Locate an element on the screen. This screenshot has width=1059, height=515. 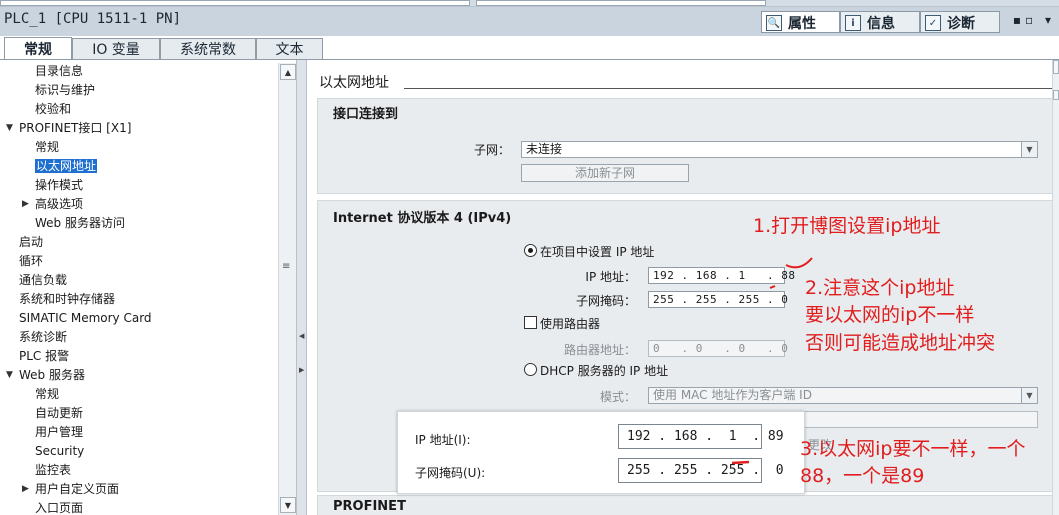
nav-item: 通信负载 is located at coordinates (43, 280).